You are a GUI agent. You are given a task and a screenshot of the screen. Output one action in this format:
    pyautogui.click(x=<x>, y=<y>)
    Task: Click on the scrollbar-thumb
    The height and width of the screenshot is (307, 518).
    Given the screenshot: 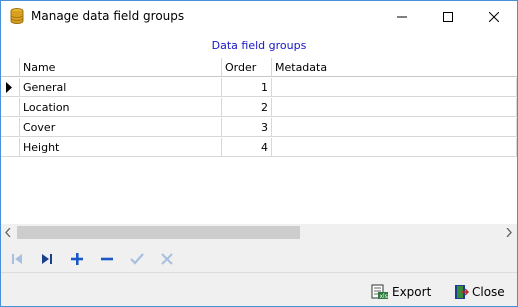 What is the action you would take?
    pyautogui.click(x=158, y=232)
    